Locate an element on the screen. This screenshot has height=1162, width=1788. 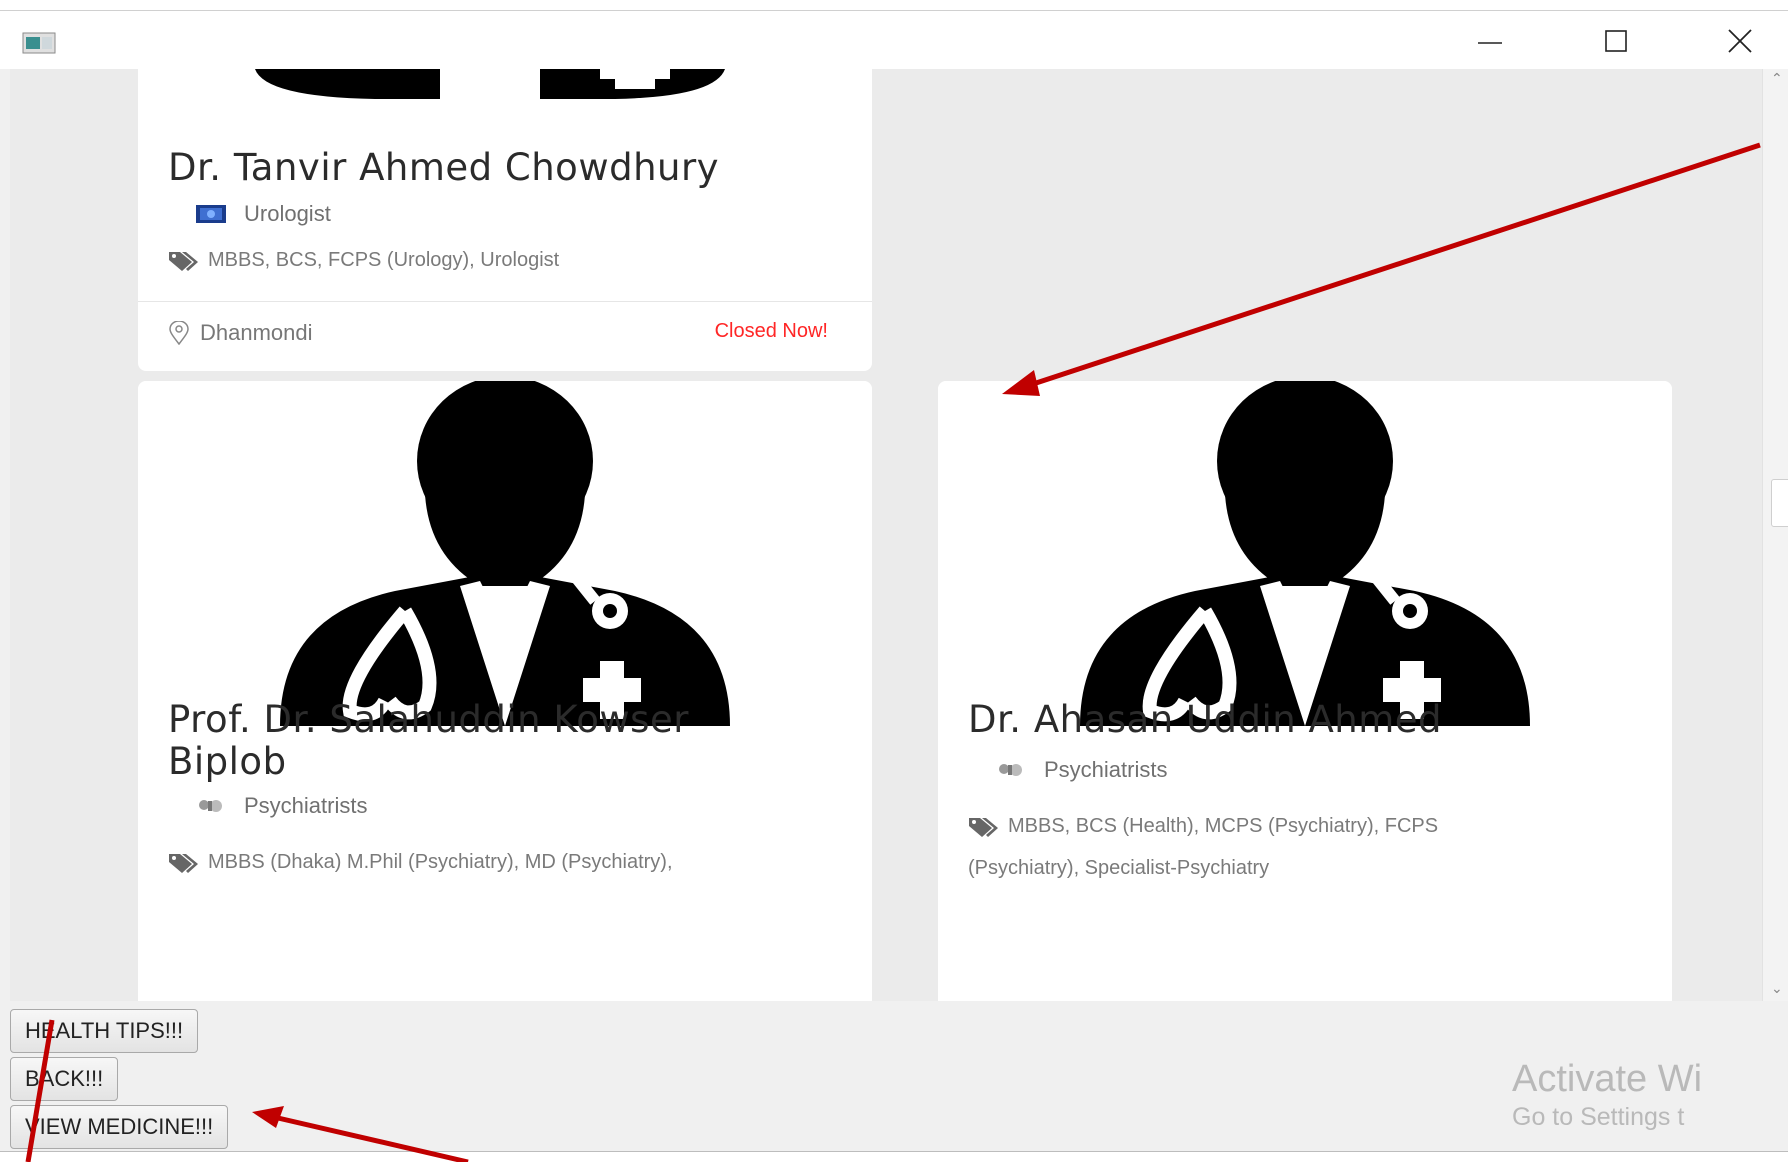
status-badge: Closed Now! is located at coordinates (771, 331).